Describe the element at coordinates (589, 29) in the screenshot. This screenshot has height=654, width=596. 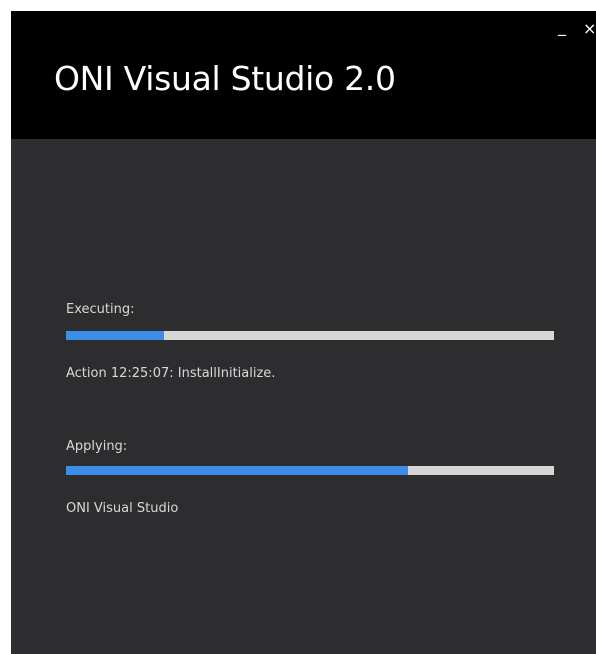
I see `close-icon: ×` at that location.